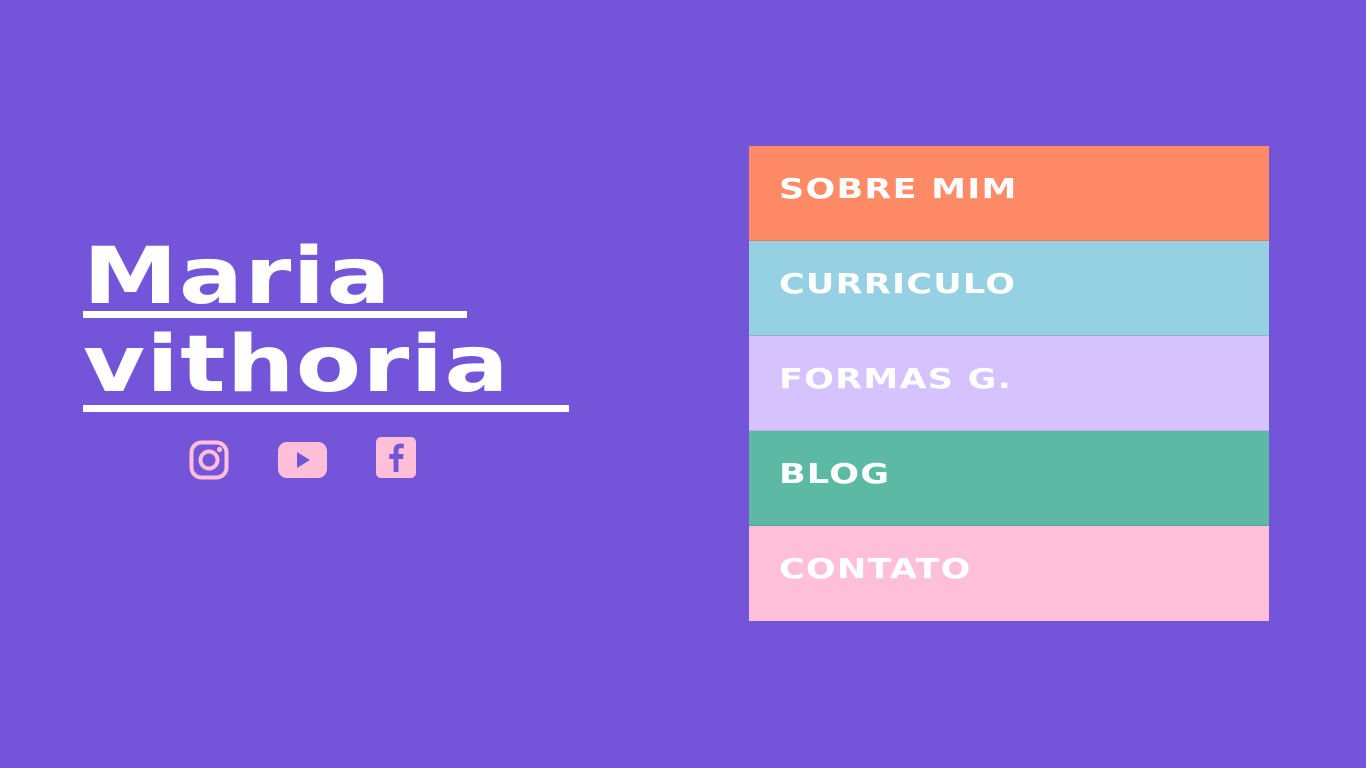 The image size is (1366, 768). I want to click on menu-item-formas: FORMAS G., so click(1009, 383).